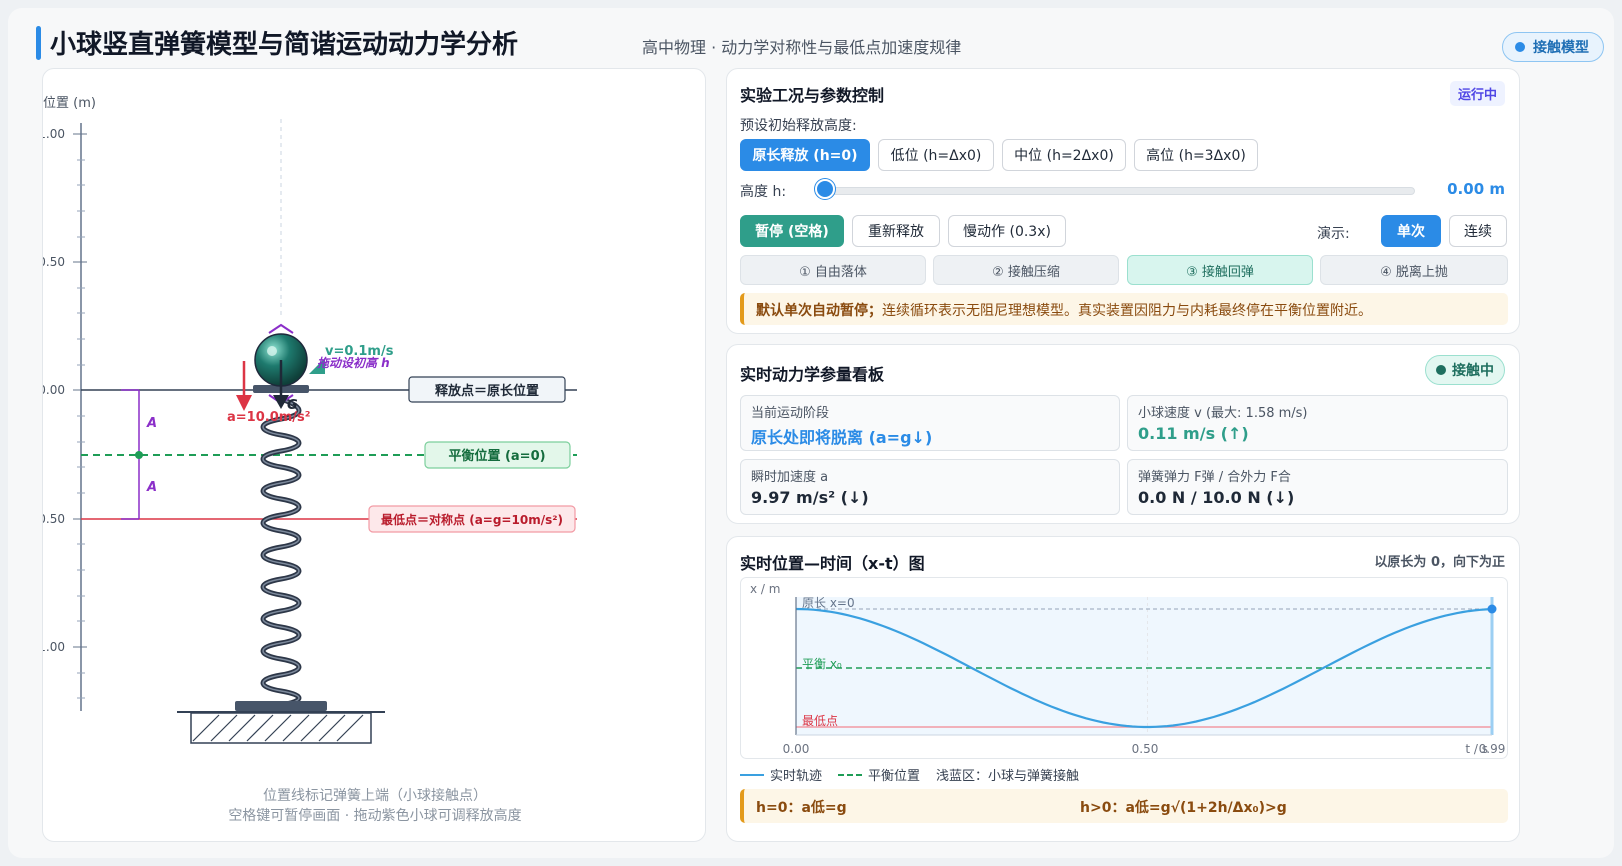  What do you see at coordinates (930, 423) in the screenshot?
I see `phase-cell: 当前运动阶段 原长处即将脱离 (a=g↓)` at bounding box center [930, 423].